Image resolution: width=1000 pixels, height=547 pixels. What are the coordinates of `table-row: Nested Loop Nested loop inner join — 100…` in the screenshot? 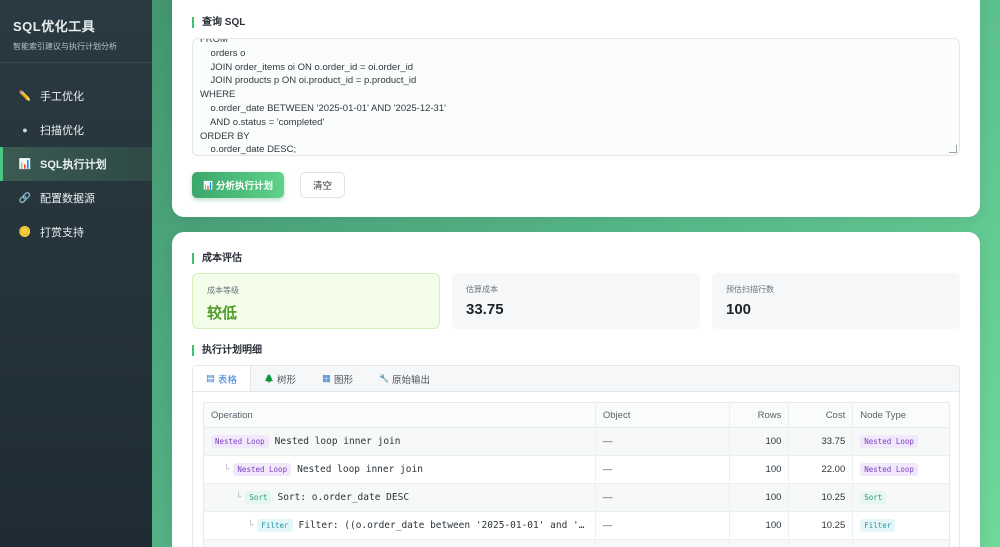 It's located at (576, 442).